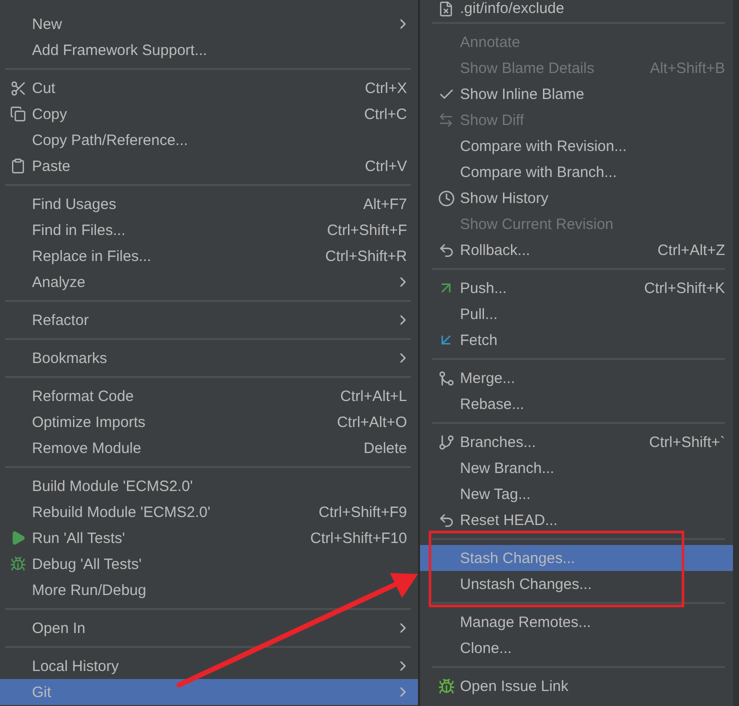 The height and width of the screenshot is (706, 739). Describe the element at coordinates (209, 422) in the screenshot. I see `menu-item: Optimize Imports Ctrl+Alt+O` at that location.